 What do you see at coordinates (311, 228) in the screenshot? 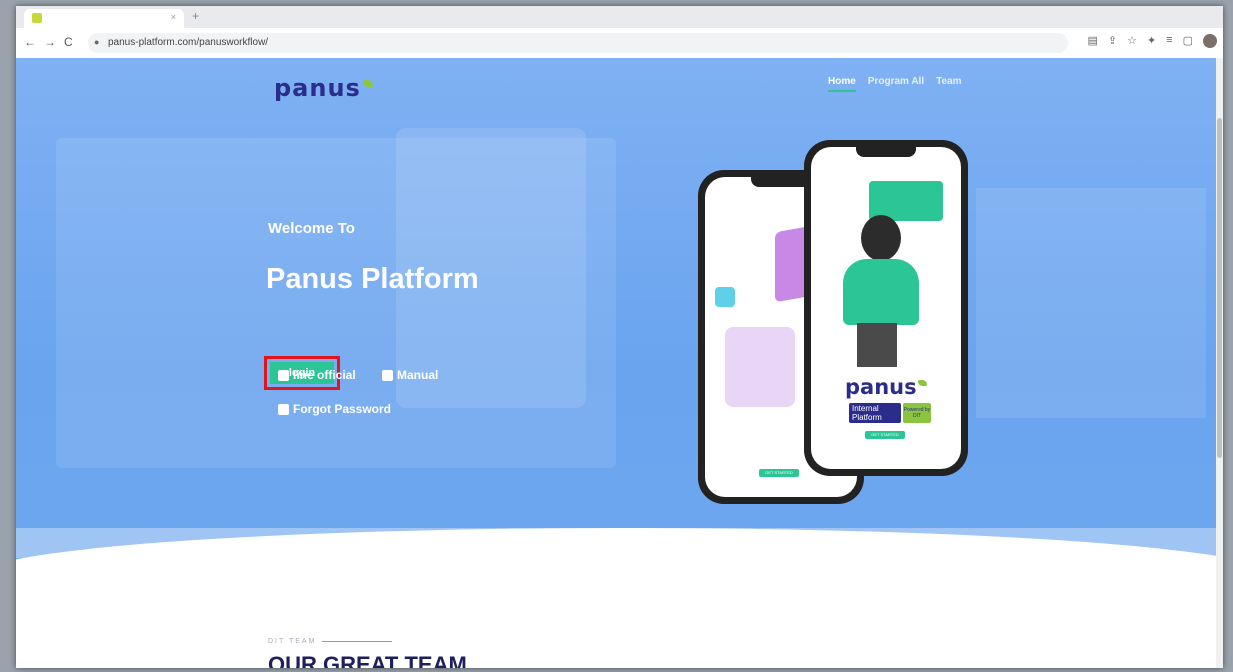
I see `welcome-text: Welcome To` at bounding box center [311, 228].